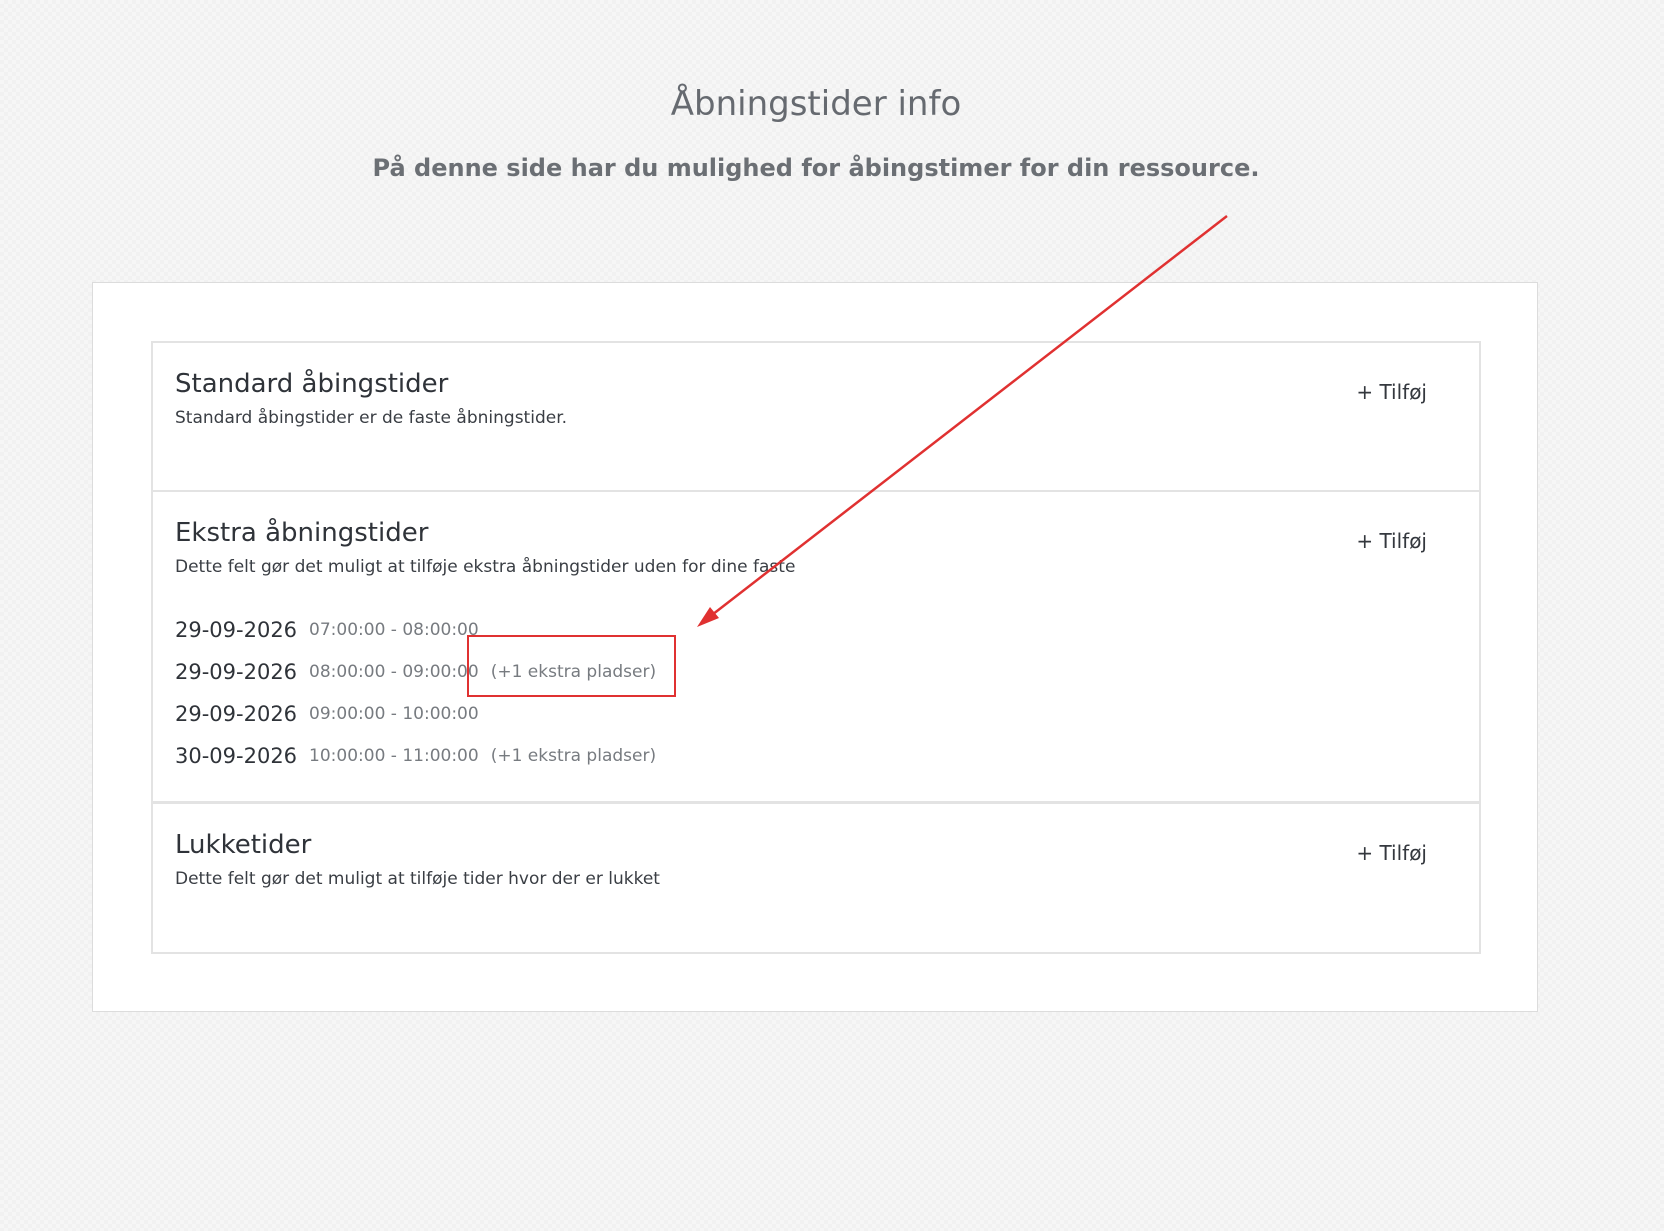 This screenshot has height=1231, width=1664. Describe the element at coordinates (302, 533) in the screenshot. I see `extra-hours-title: Ekstra åbningstider` at that location.